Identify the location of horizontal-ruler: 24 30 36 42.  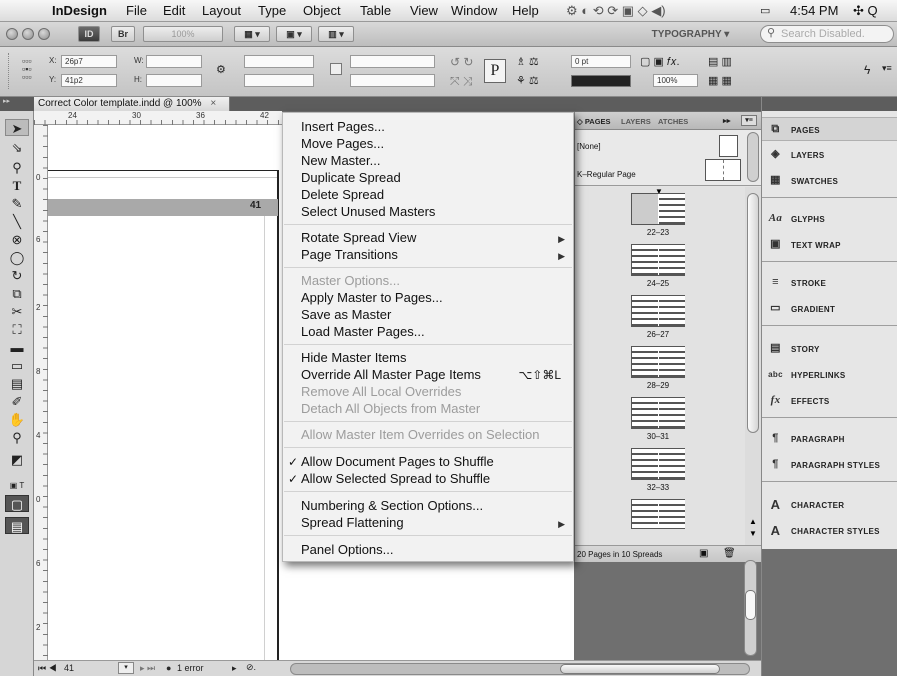
(158, 118).